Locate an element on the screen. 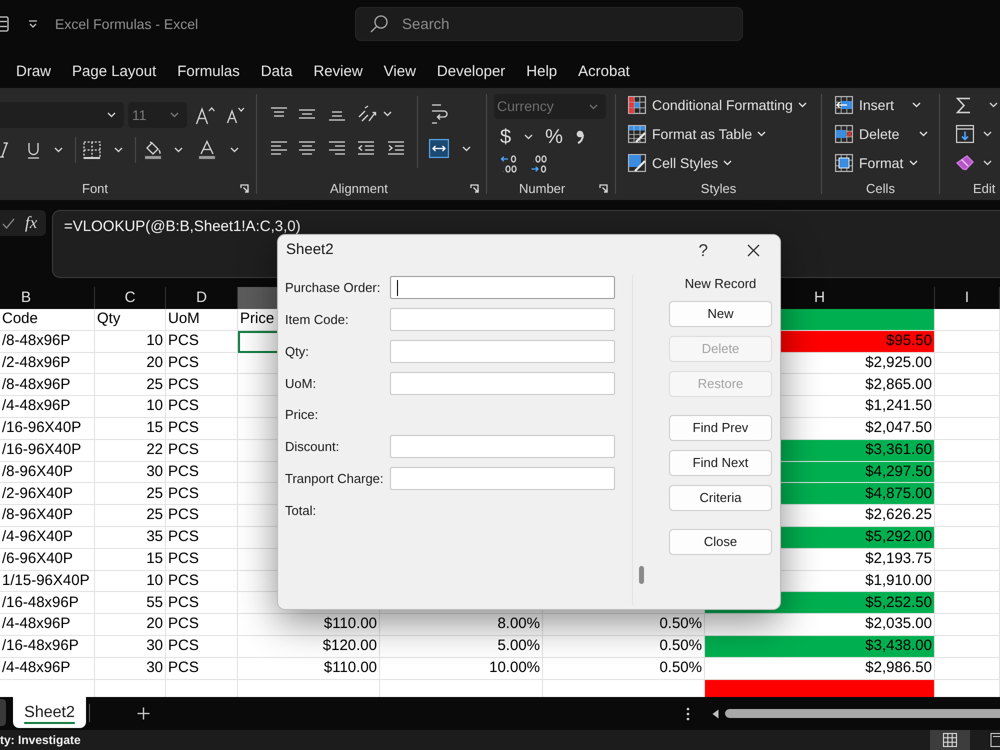 The height and width of the screenshot is (750, 1000). table-cell: 5.00% is located at coordinates (461, 647).